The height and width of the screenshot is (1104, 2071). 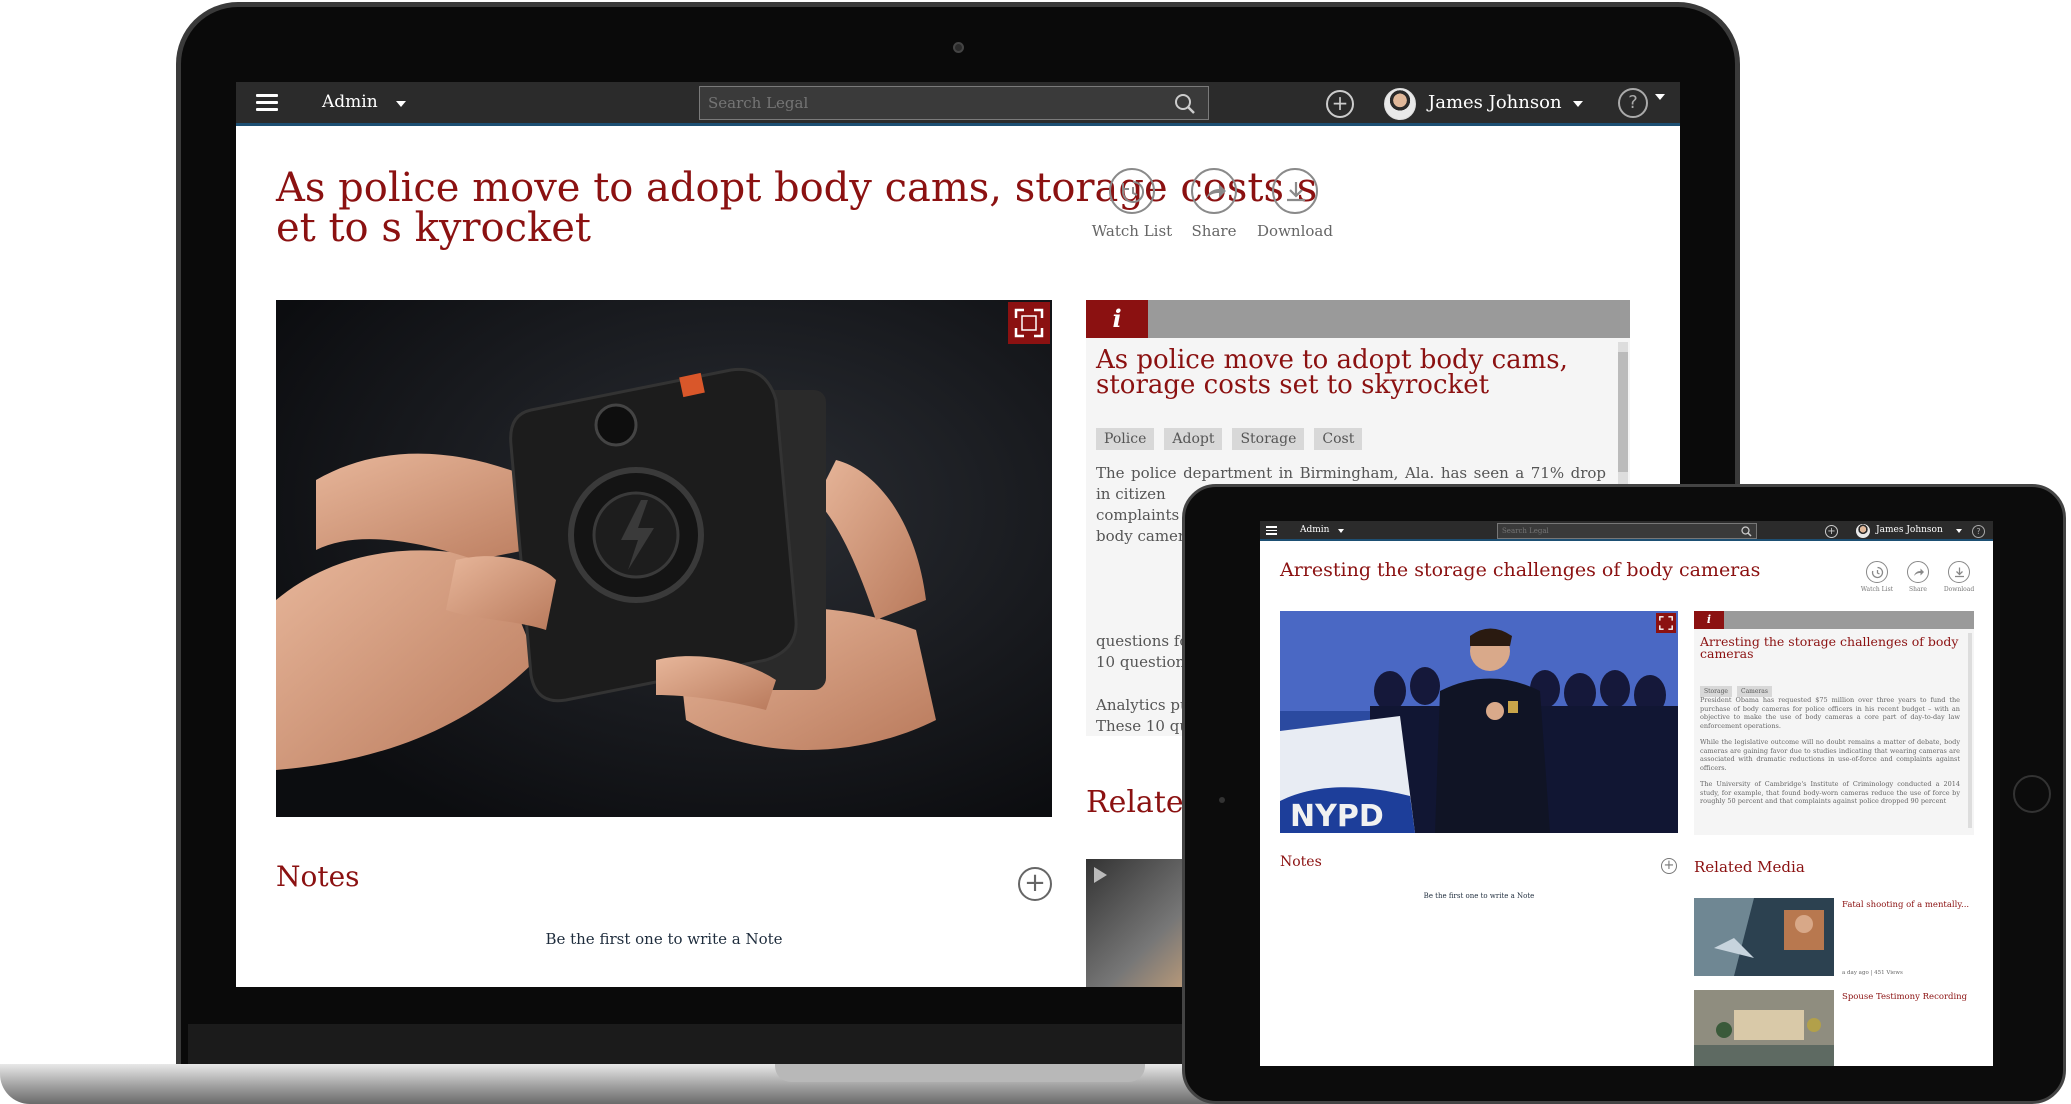 I want to click on laptop-camera, so click(x=958, y=47).